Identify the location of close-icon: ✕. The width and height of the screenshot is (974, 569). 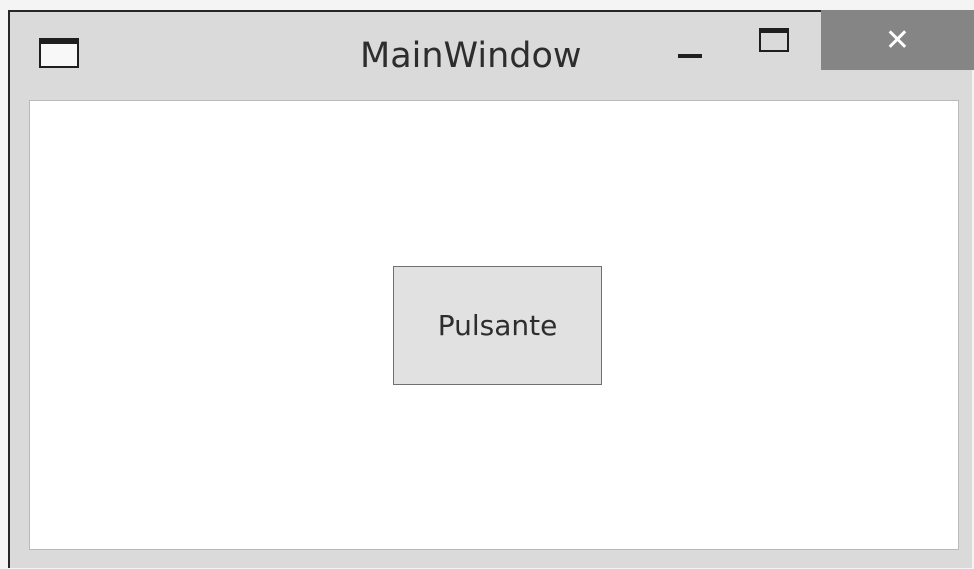
(897, 40).